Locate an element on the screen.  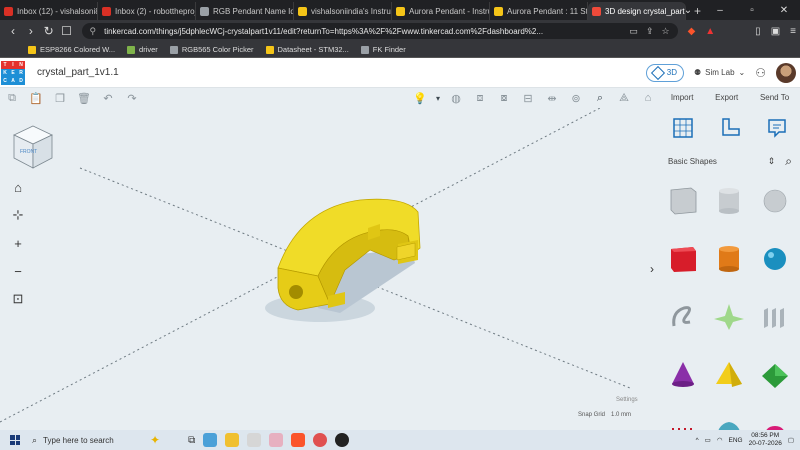
site-info-icon: ⚲ is located at coordinates (93, 31).